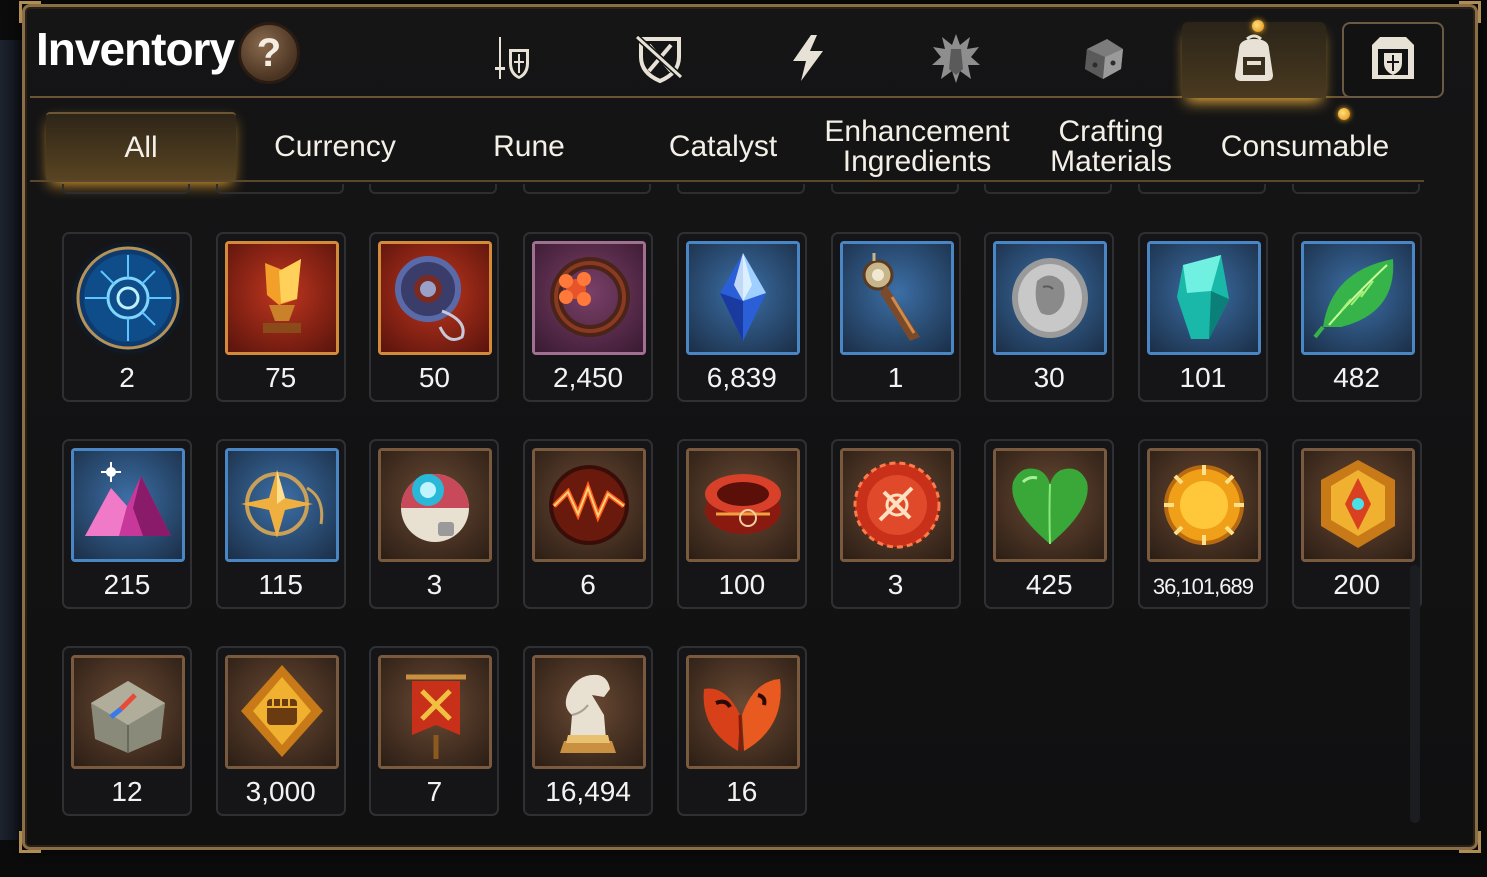 This screenshot has width=1487, height=877. What do you see at coordinates (742, 791) in the screenshot?
I see `item-quantity: 16` at bounding box center [742, 791].